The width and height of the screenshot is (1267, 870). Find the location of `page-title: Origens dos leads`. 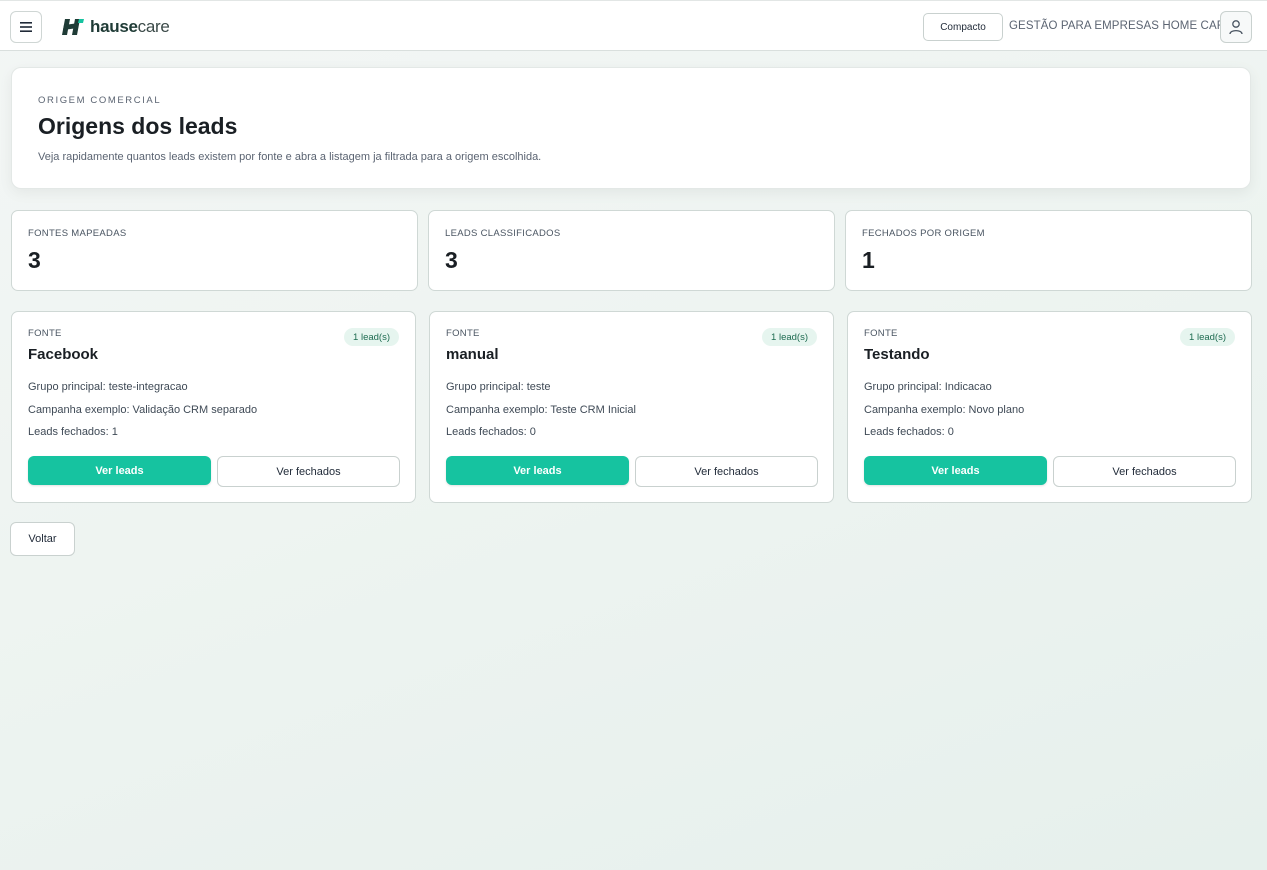

page-title: Origens dos leads is located at coordinates (138, 126).